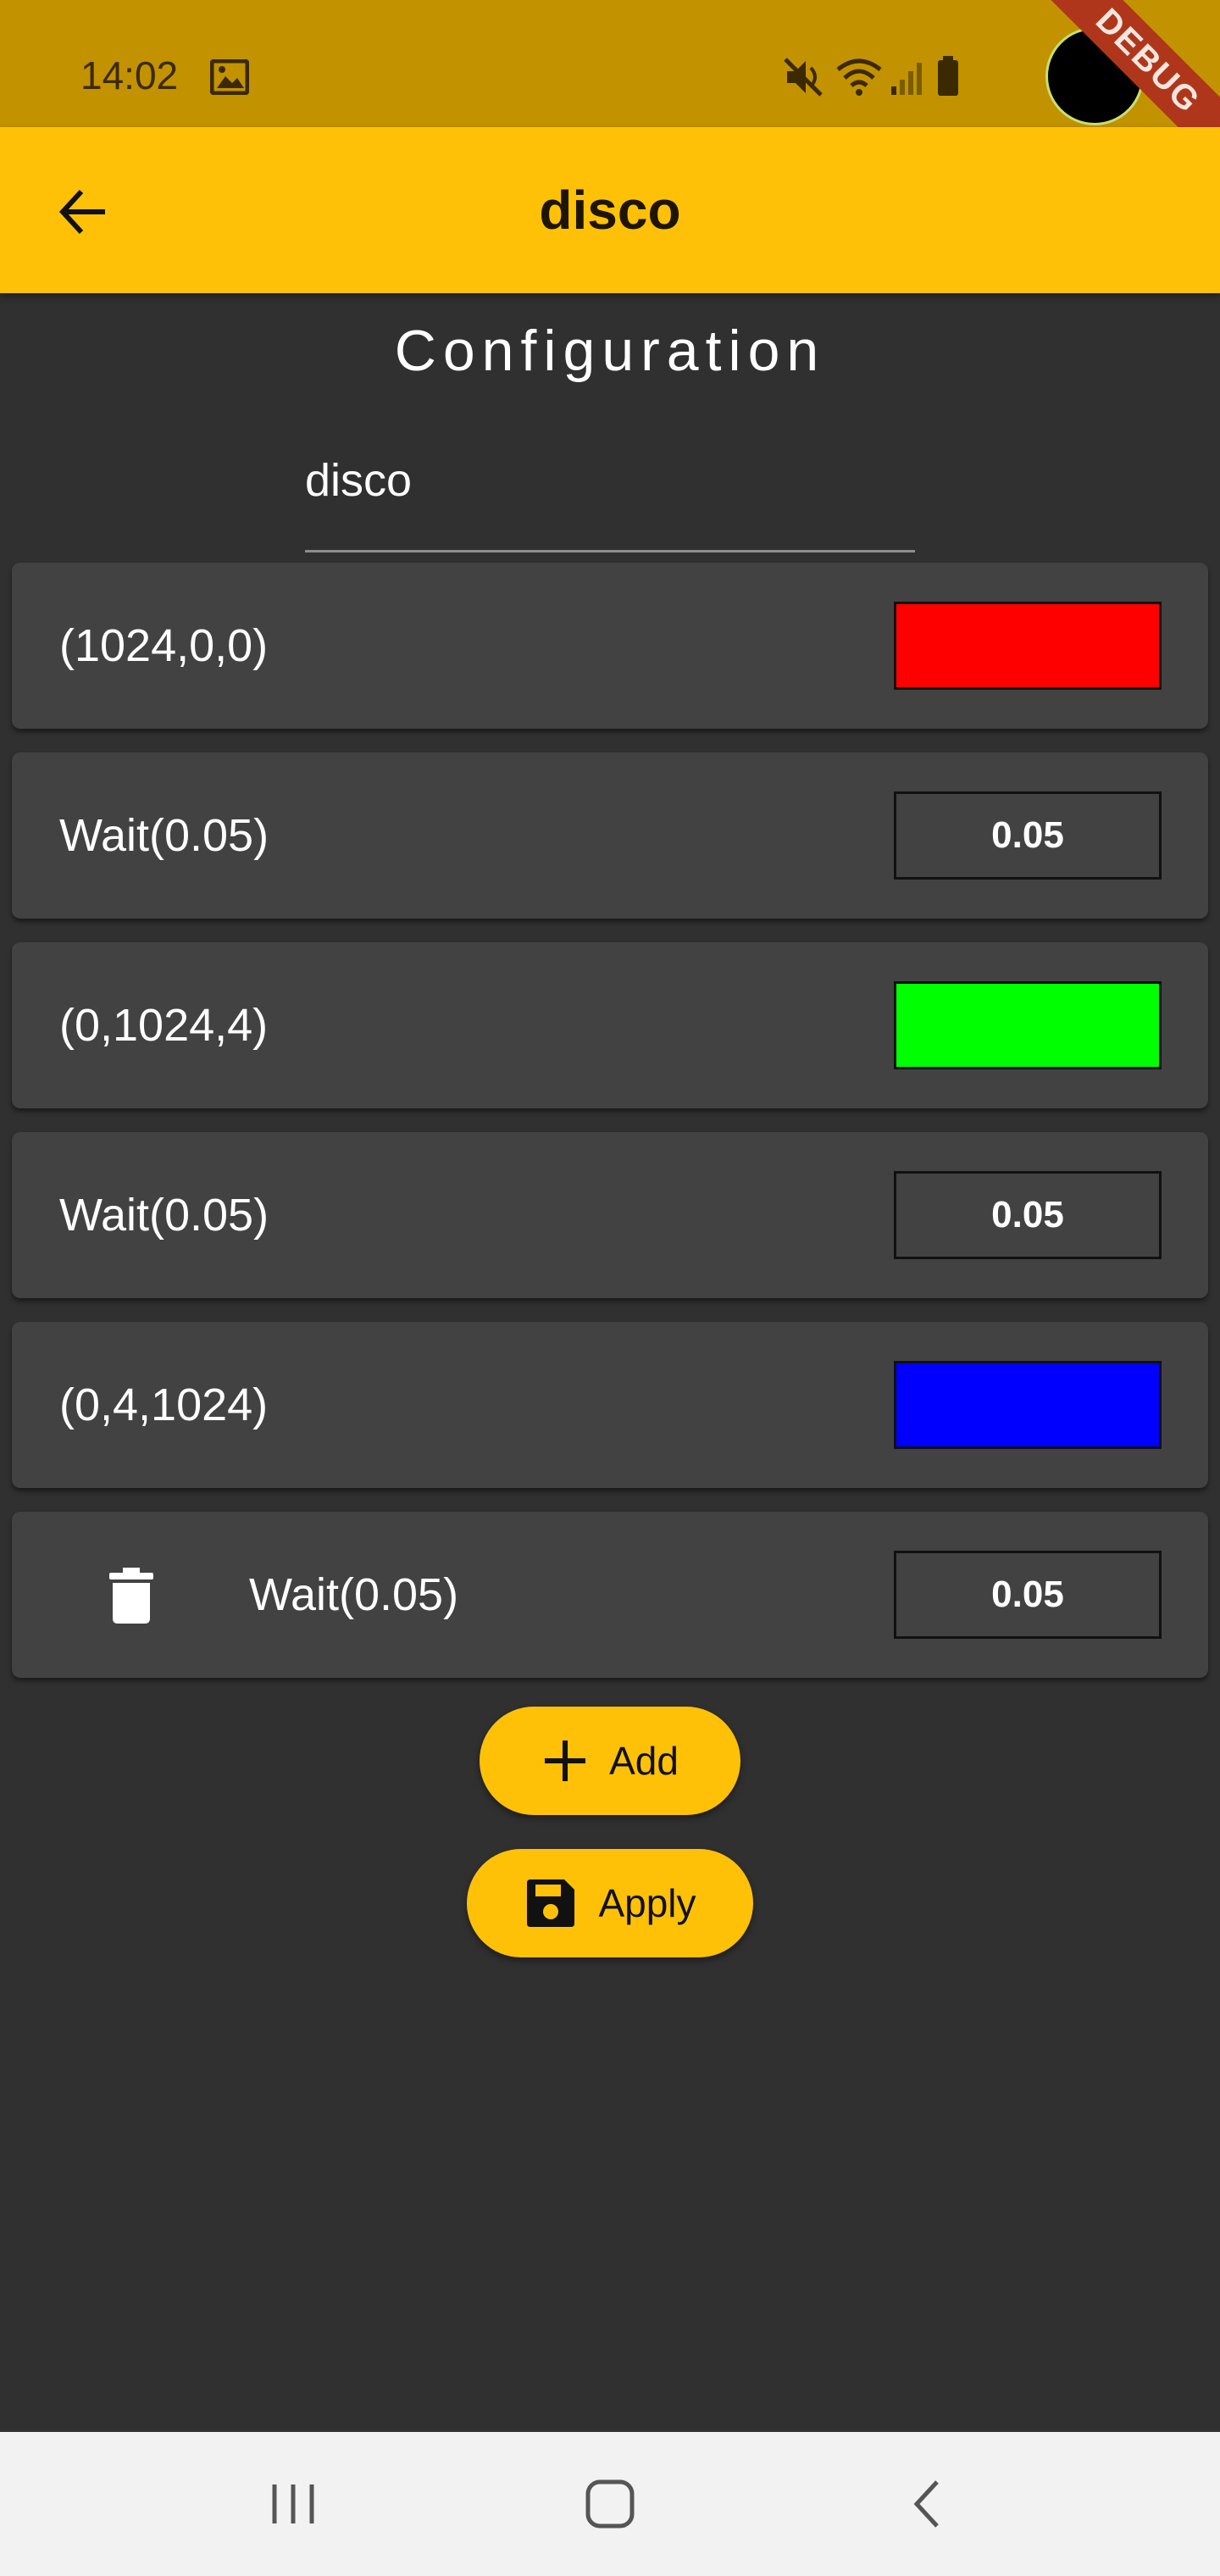 Image resolution: width=1220 pixels, height=2576 pixels. Describe the element at coordinates (164, 1405) in the screenshot. I see `step-label: (0,4,1024)` at that location.